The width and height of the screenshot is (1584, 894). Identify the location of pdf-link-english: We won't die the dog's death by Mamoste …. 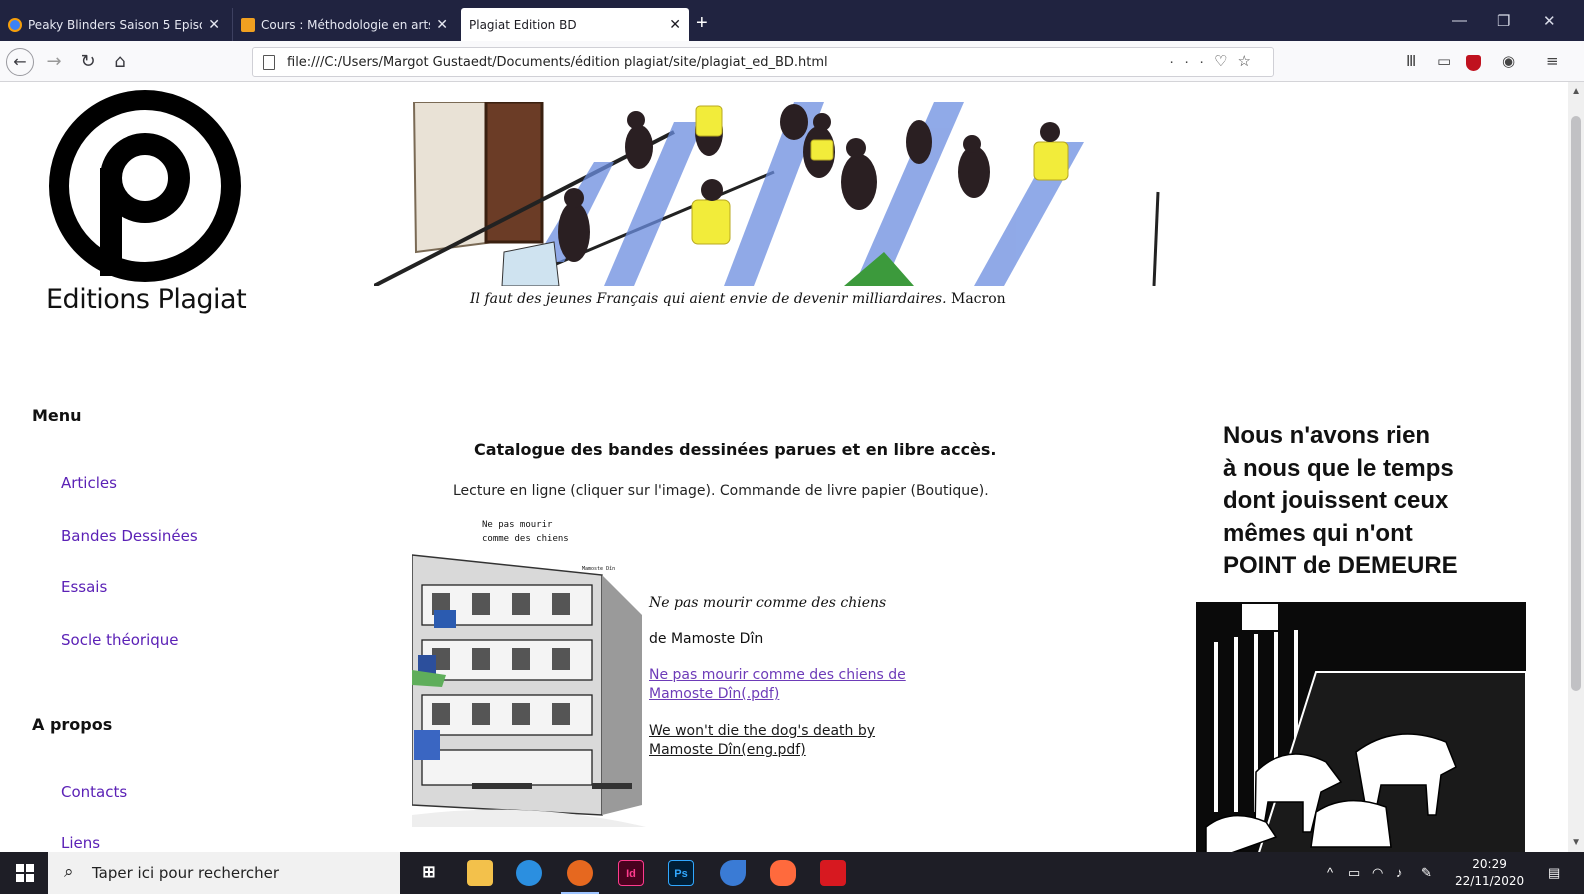
(779, 741).